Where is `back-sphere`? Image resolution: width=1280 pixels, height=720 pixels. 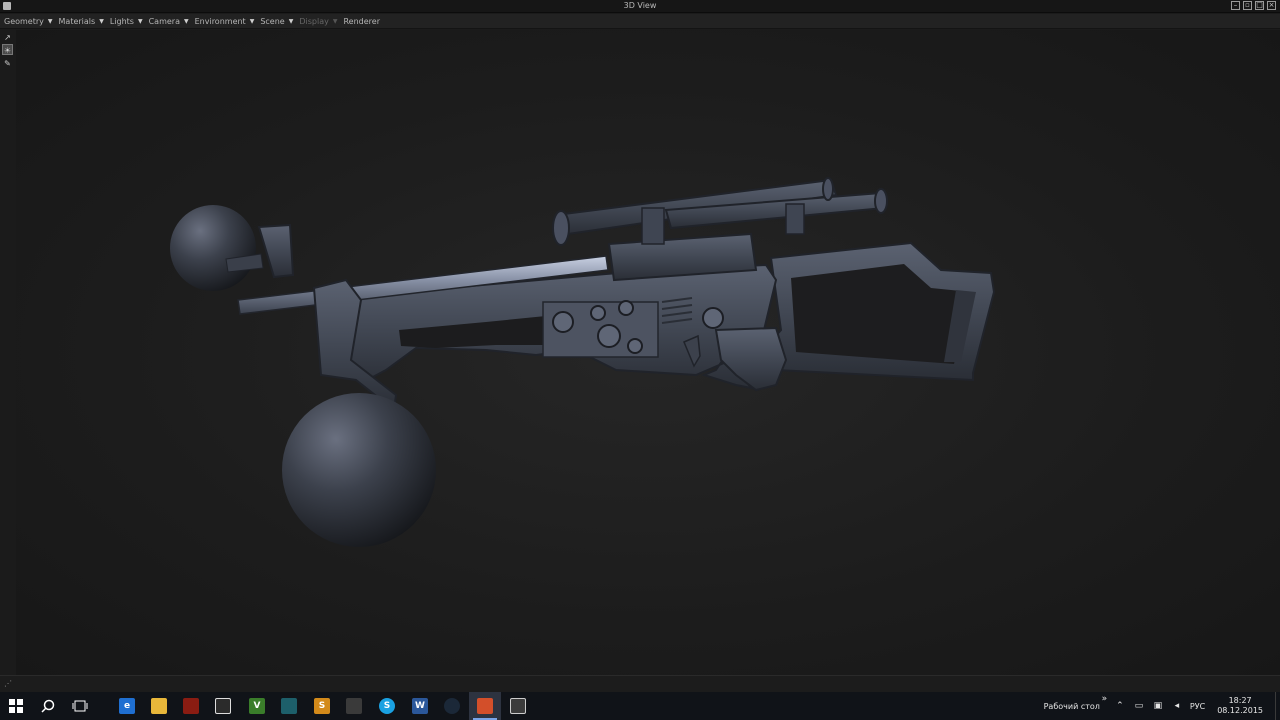 back-sphere is located at coordinates (213, 248).